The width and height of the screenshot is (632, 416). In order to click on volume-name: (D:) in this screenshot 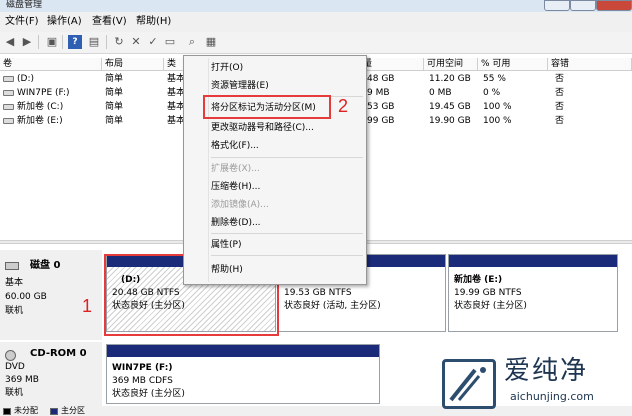, I will do `click(25, 79)`.